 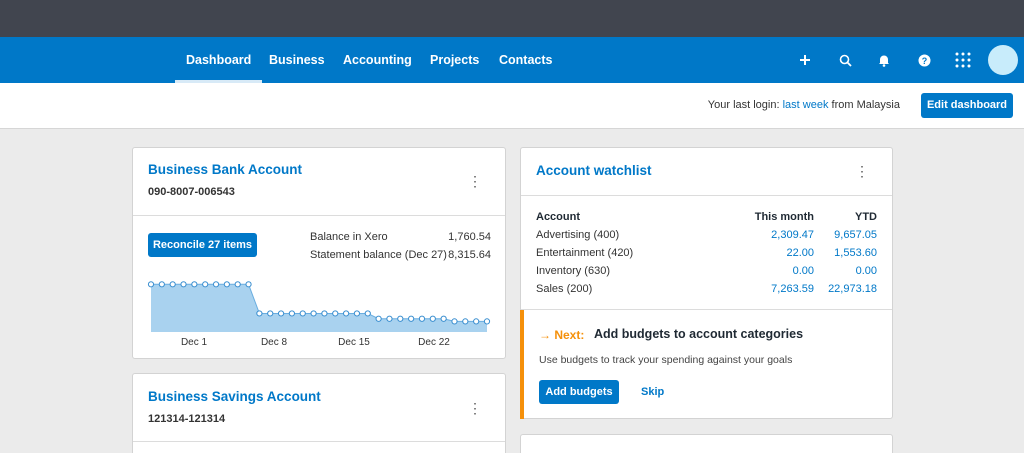 I want to click on watchlist-row-ytd: 22,973.18, so click(x=848, y=289).